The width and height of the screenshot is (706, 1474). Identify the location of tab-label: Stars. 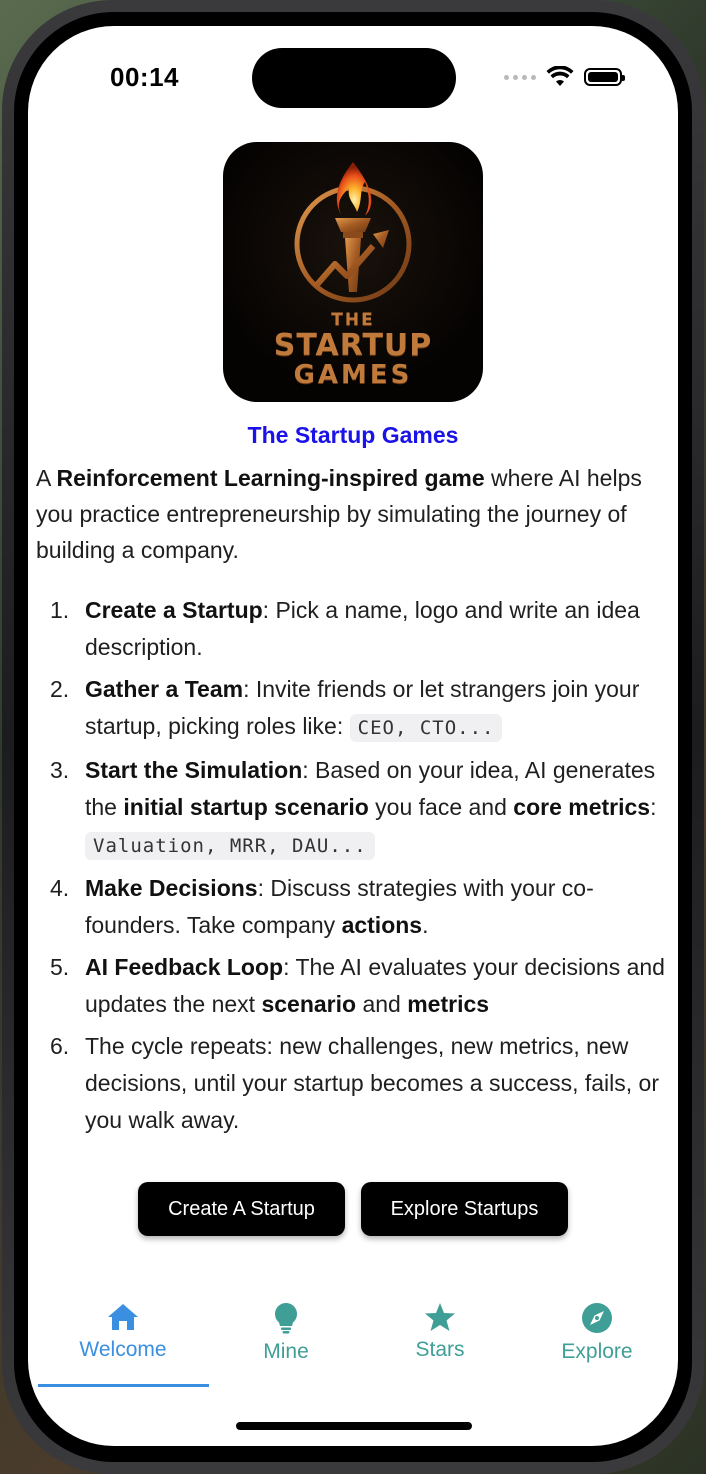
(440, 1349).